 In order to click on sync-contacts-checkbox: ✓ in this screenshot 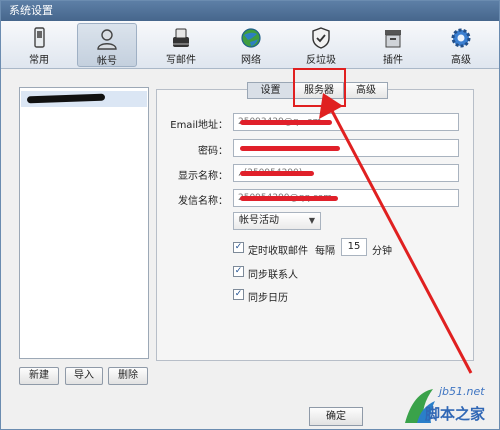, I will do `click(238, 271)`.